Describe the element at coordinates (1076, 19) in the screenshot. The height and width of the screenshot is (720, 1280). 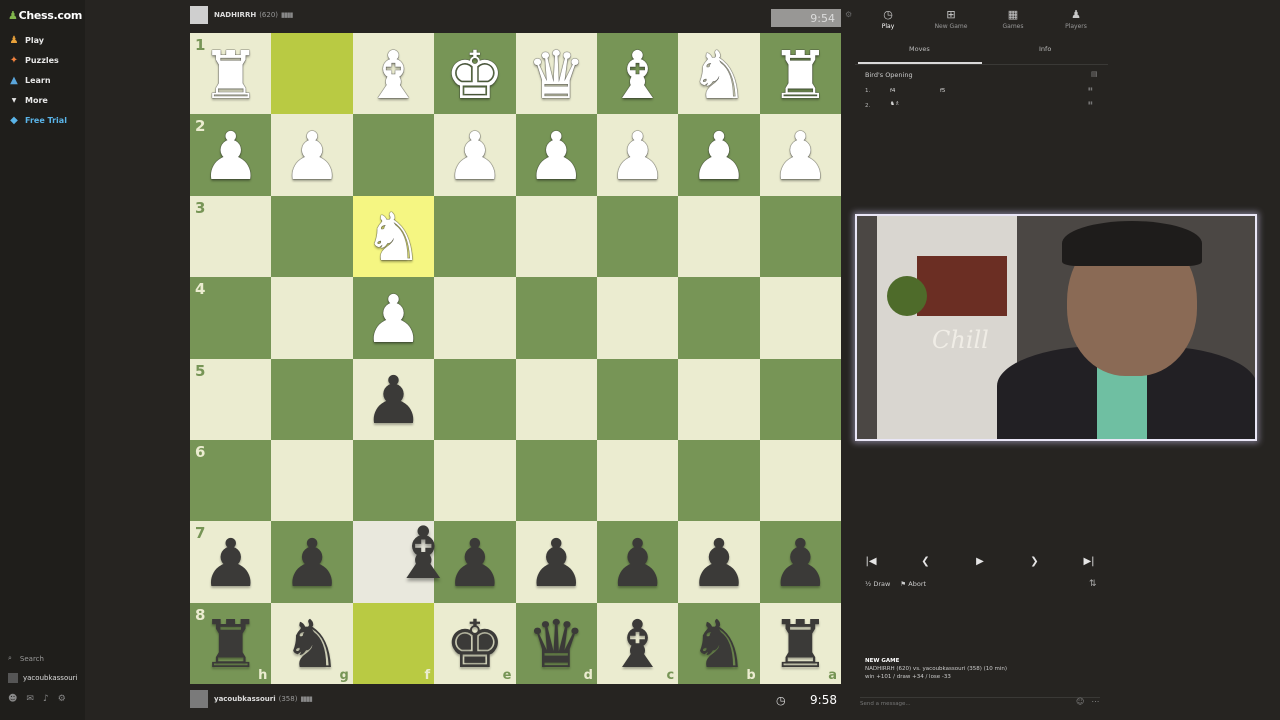
I see `tab-players: ♟ Players` at that location.